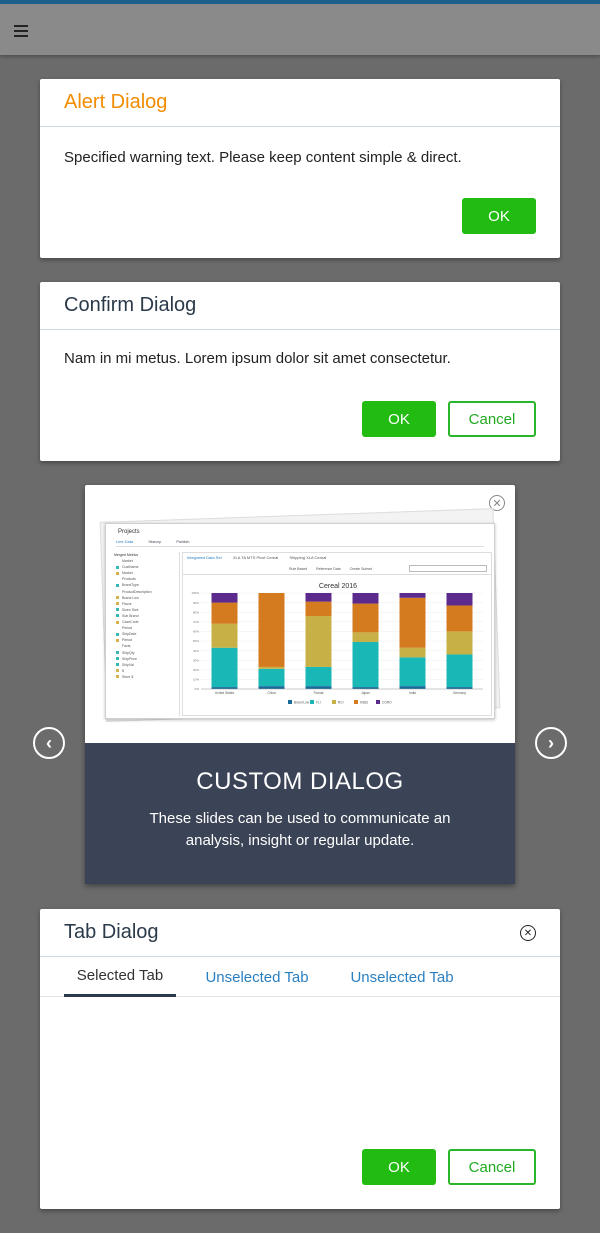 This screenshot has width=600, height=1233. I want to click on y-tick-label: 20%, so click(196, 670).